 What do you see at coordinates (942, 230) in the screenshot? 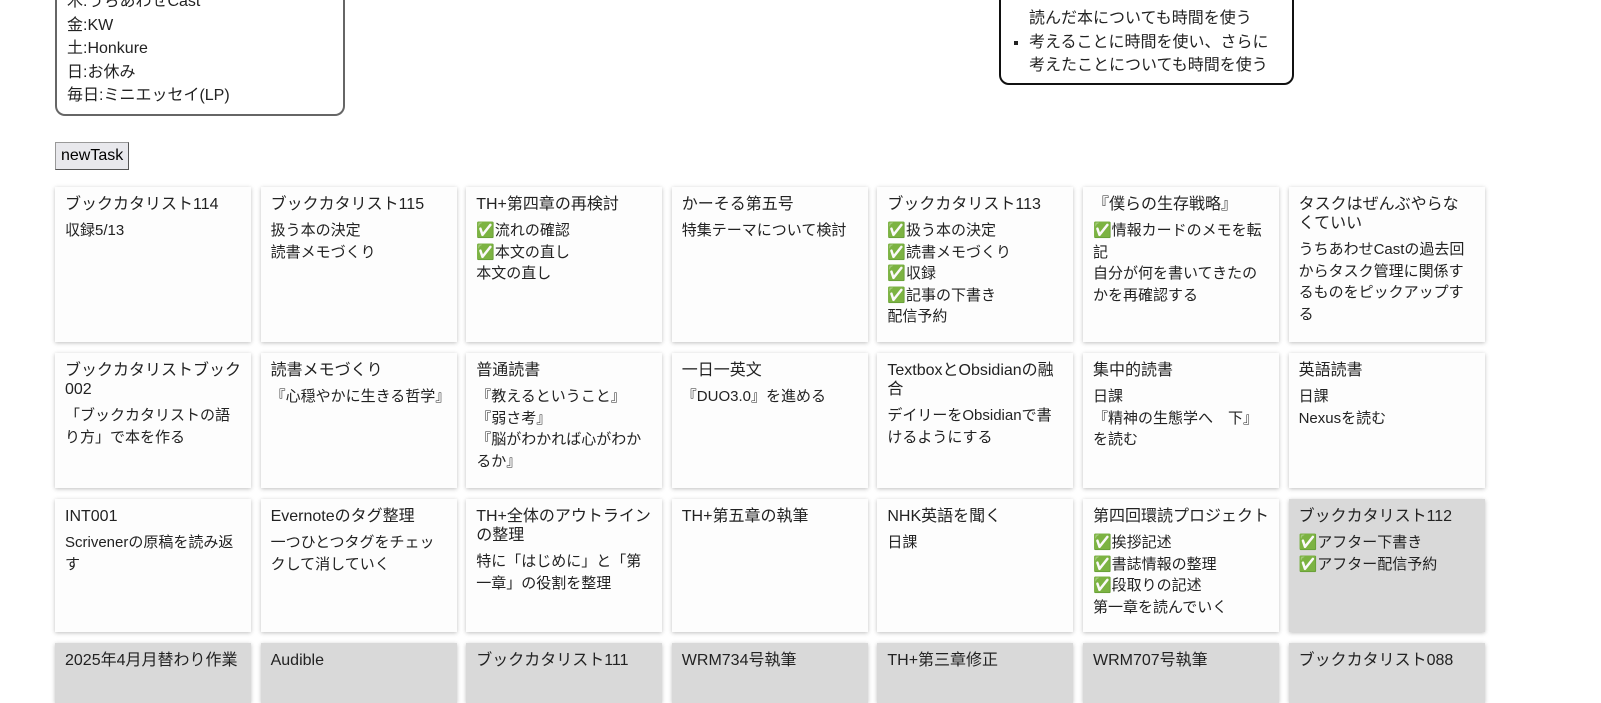
I see `task-line: ✅扱う本の決定` at bounding box center [942, 230].